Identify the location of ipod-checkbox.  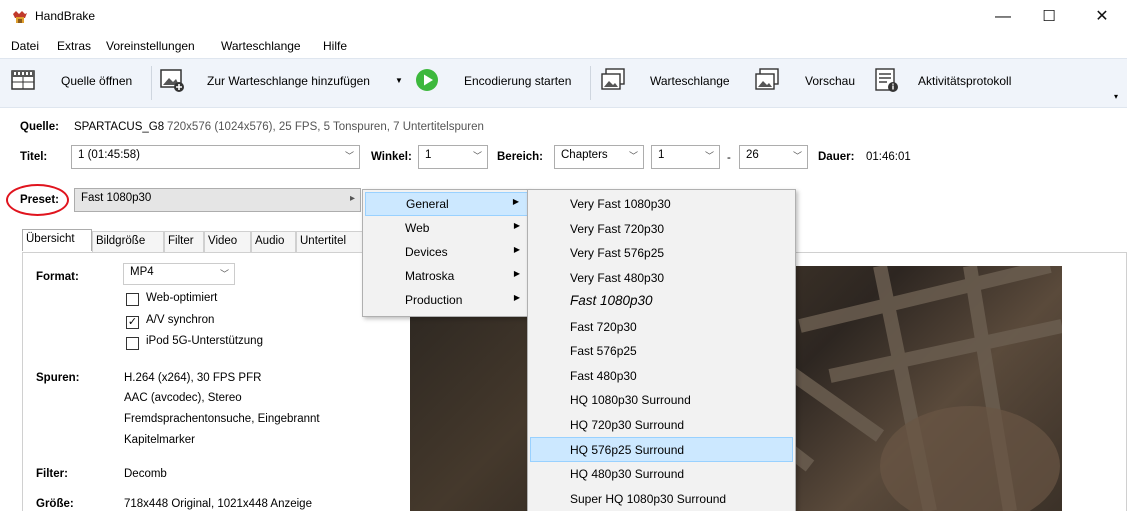
(132, 343).